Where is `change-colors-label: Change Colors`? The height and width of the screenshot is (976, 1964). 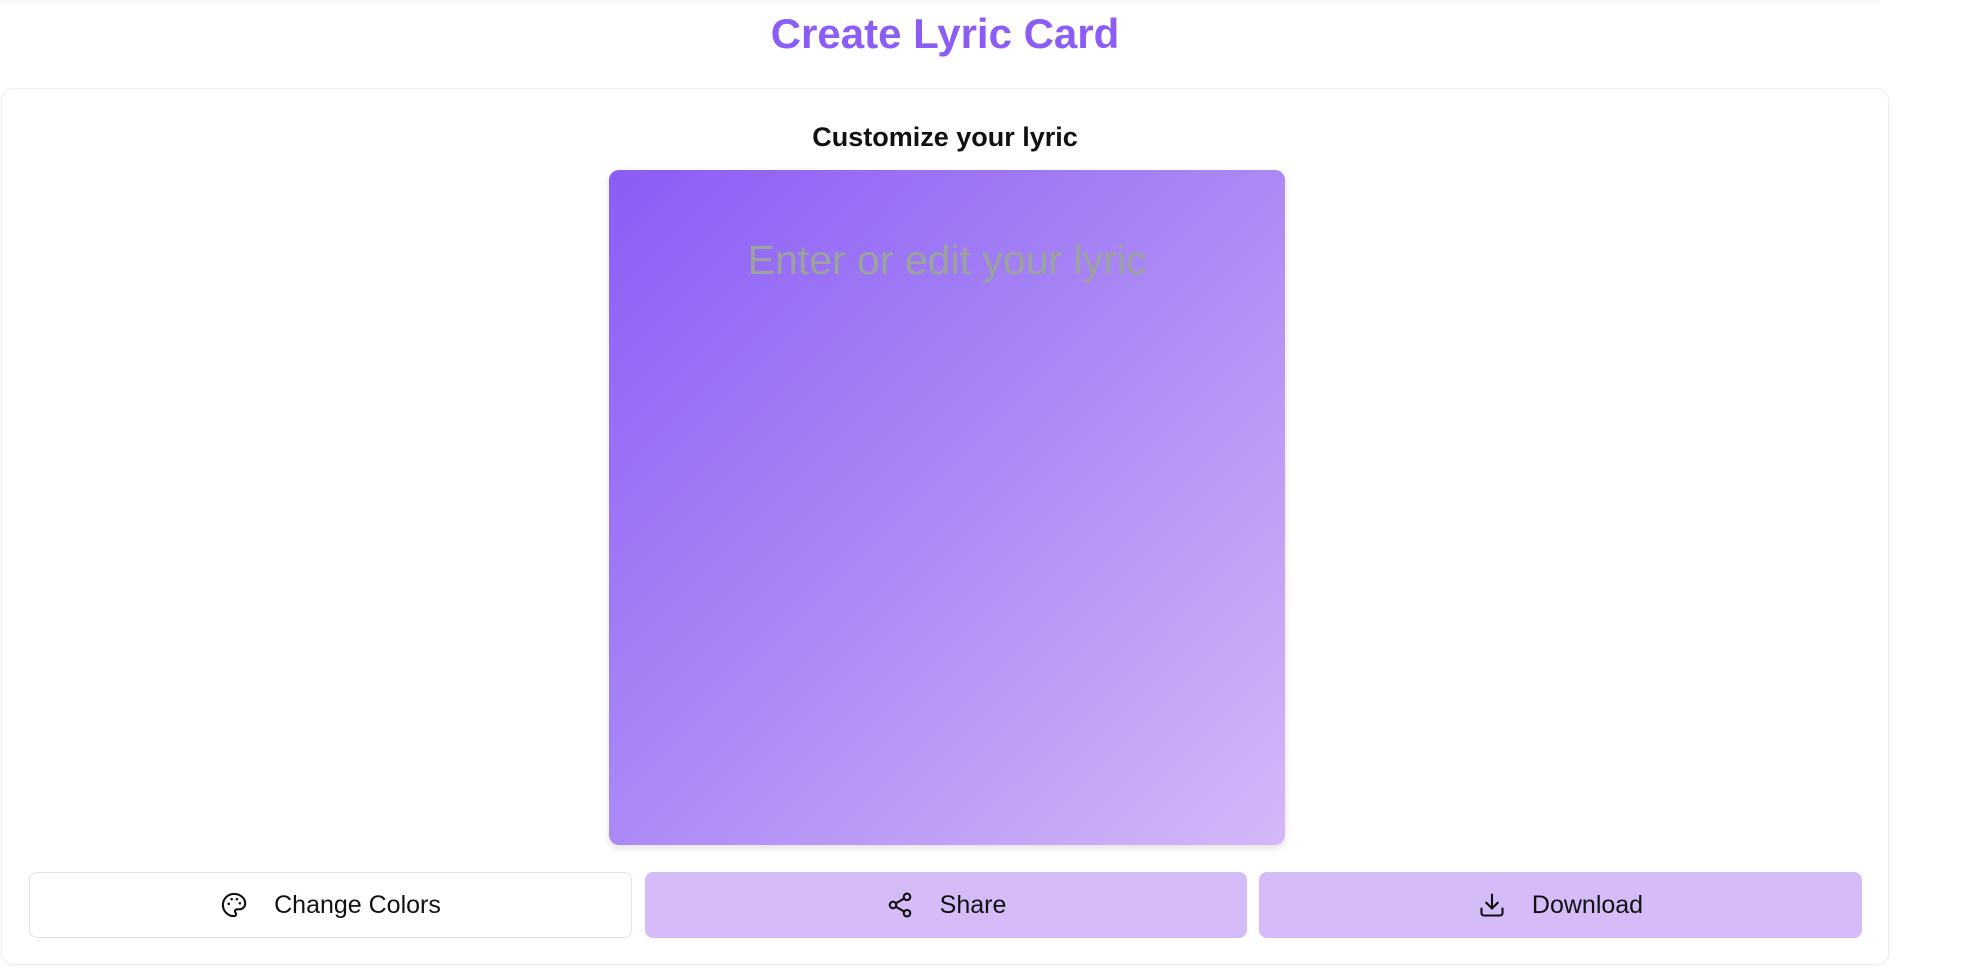
change-colors-label: Change Colors is located at coordinates (357, 904).